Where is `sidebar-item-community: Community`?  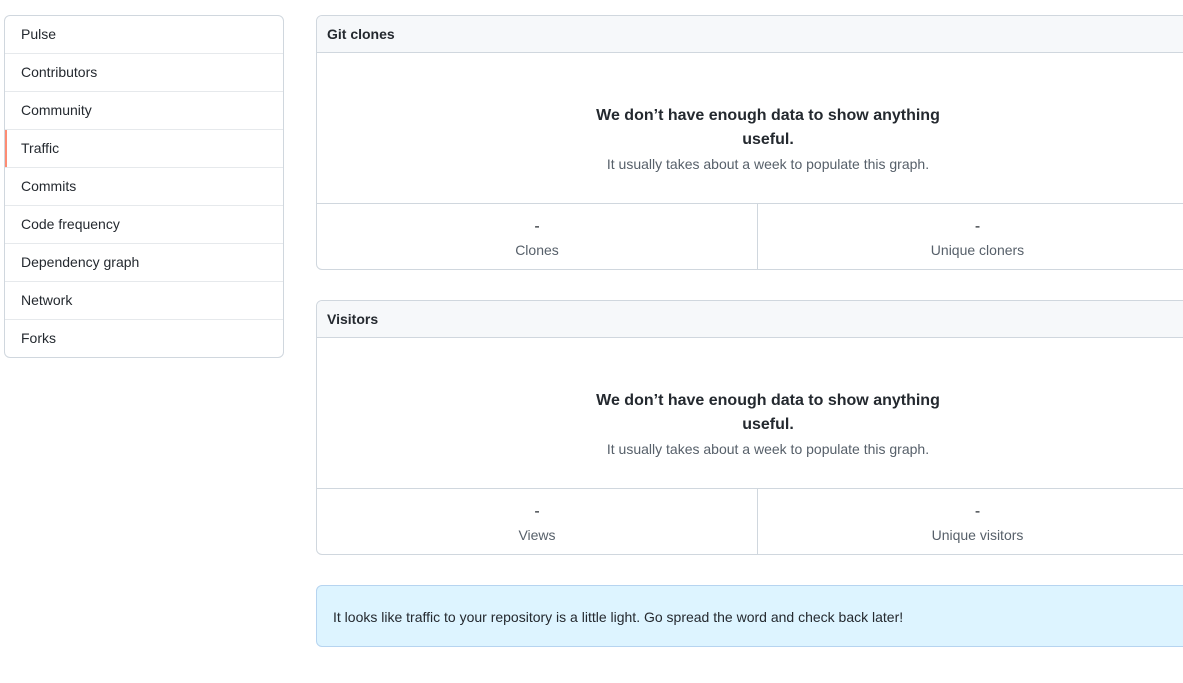 sidebar-item-community: Community is located at coordinates (144, 110).